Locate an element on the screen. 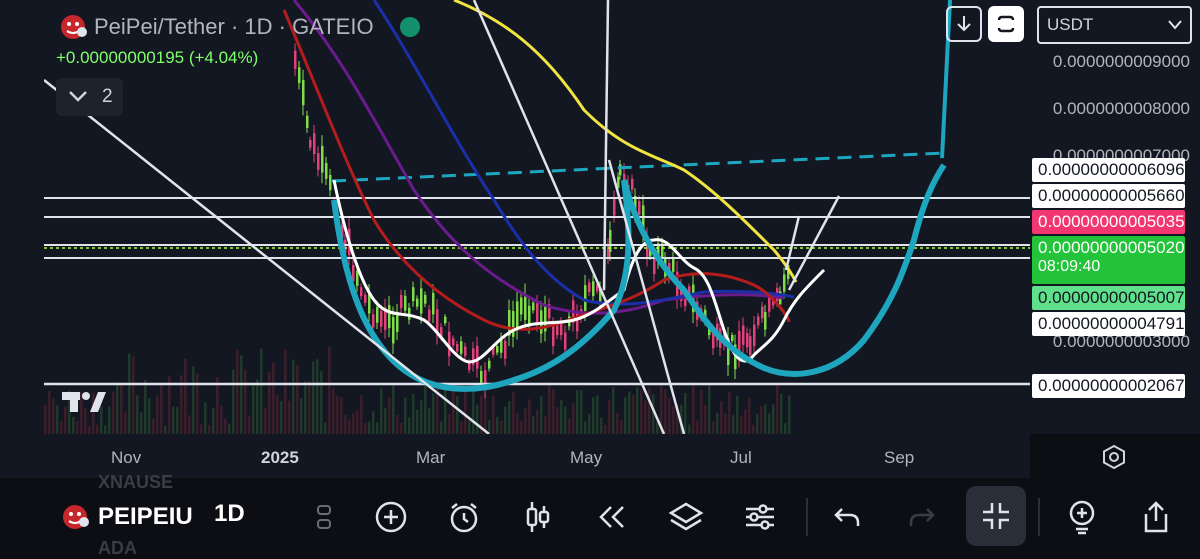 This screenshot has height=559, width=1200. sliders-icon is located at coordinates (760, 517).